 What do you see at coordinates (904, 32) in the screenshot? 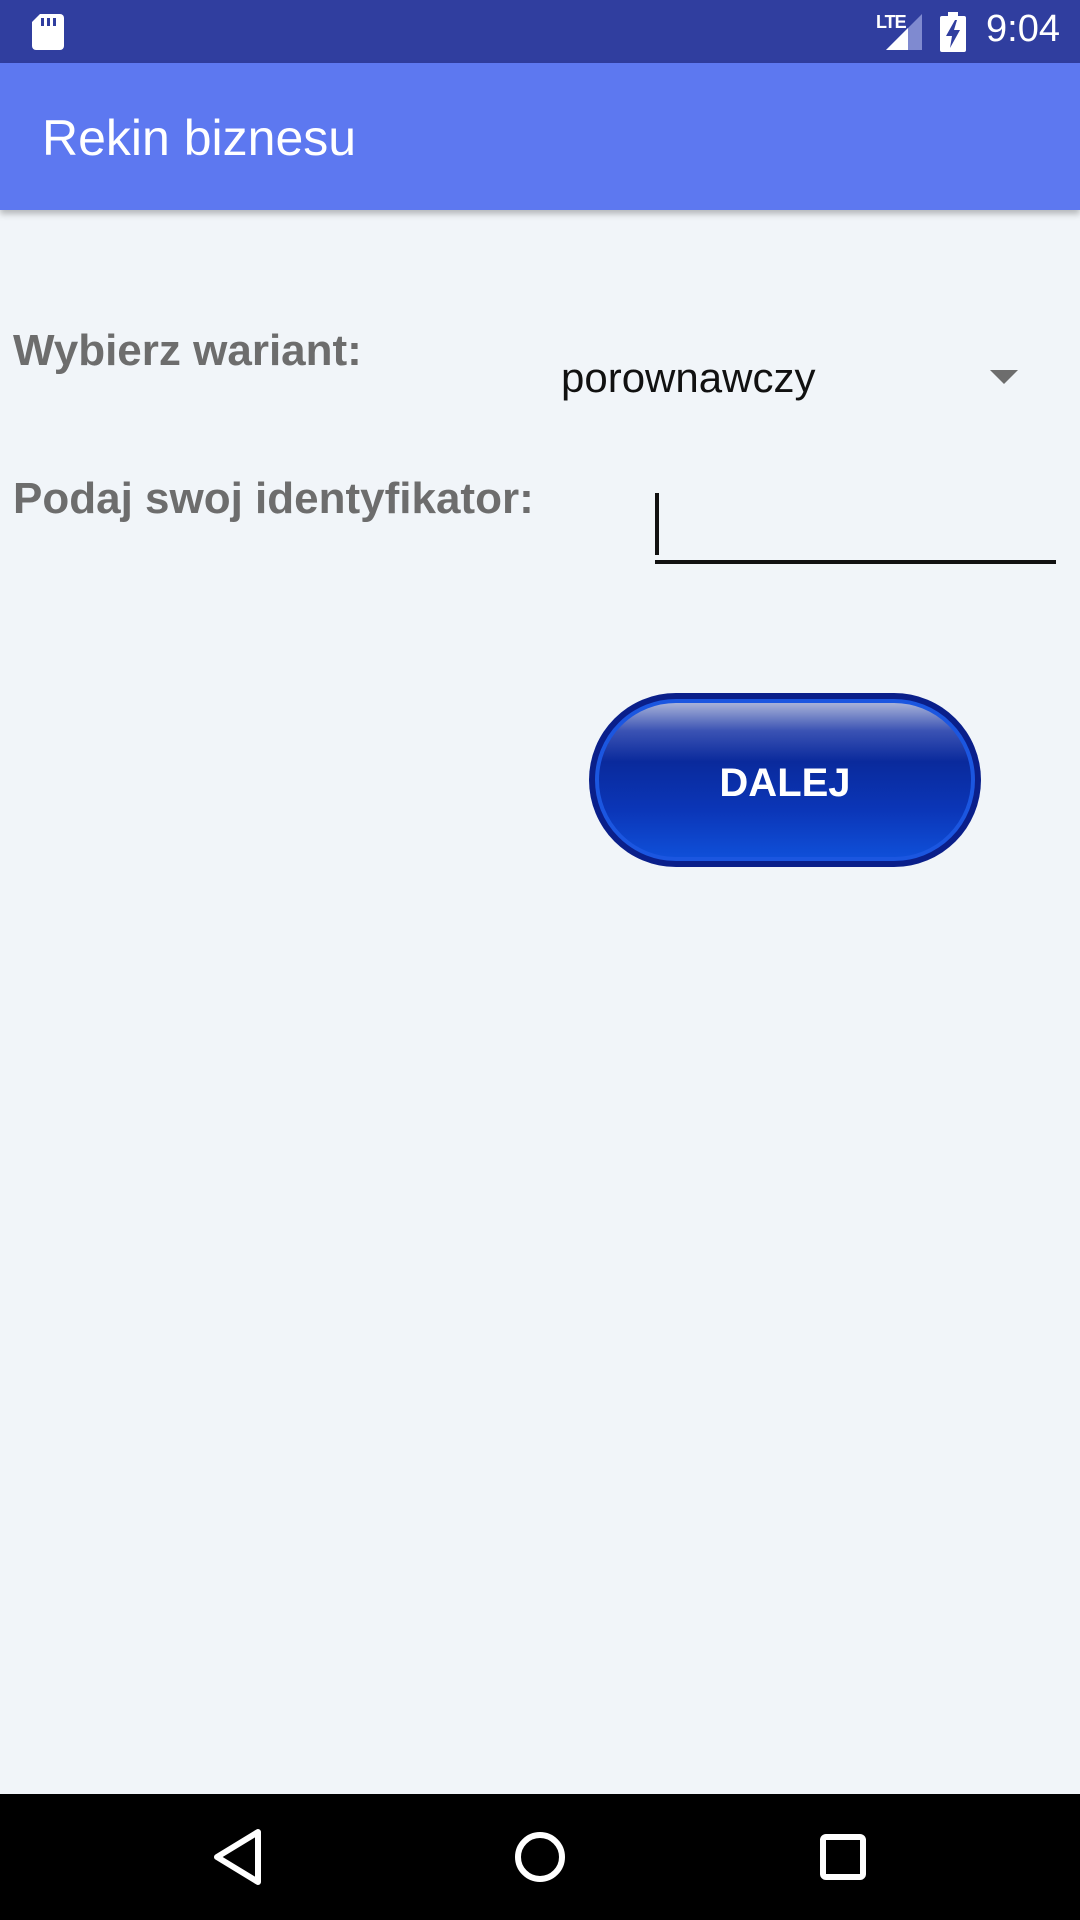
I see `signal-icon` at bounding box center [904, 32].